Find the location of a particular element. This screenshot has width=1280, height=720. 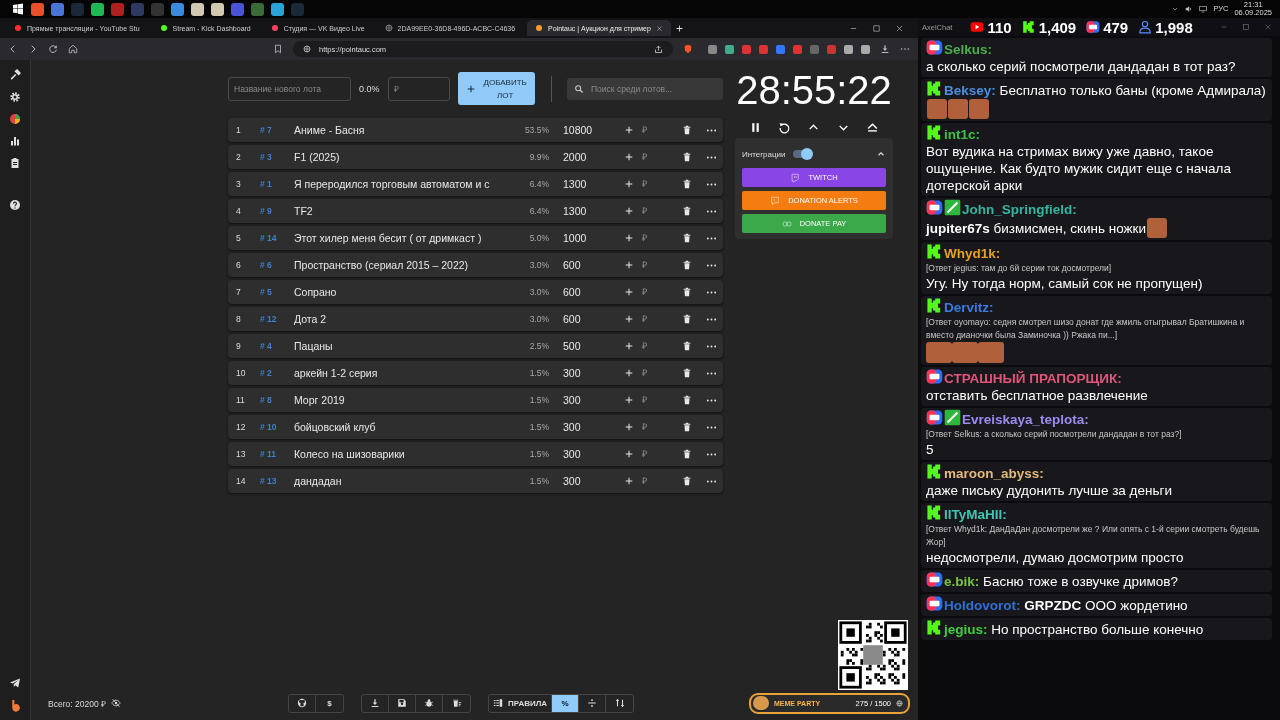

caret-icon is located at coordinates (1175, 9).